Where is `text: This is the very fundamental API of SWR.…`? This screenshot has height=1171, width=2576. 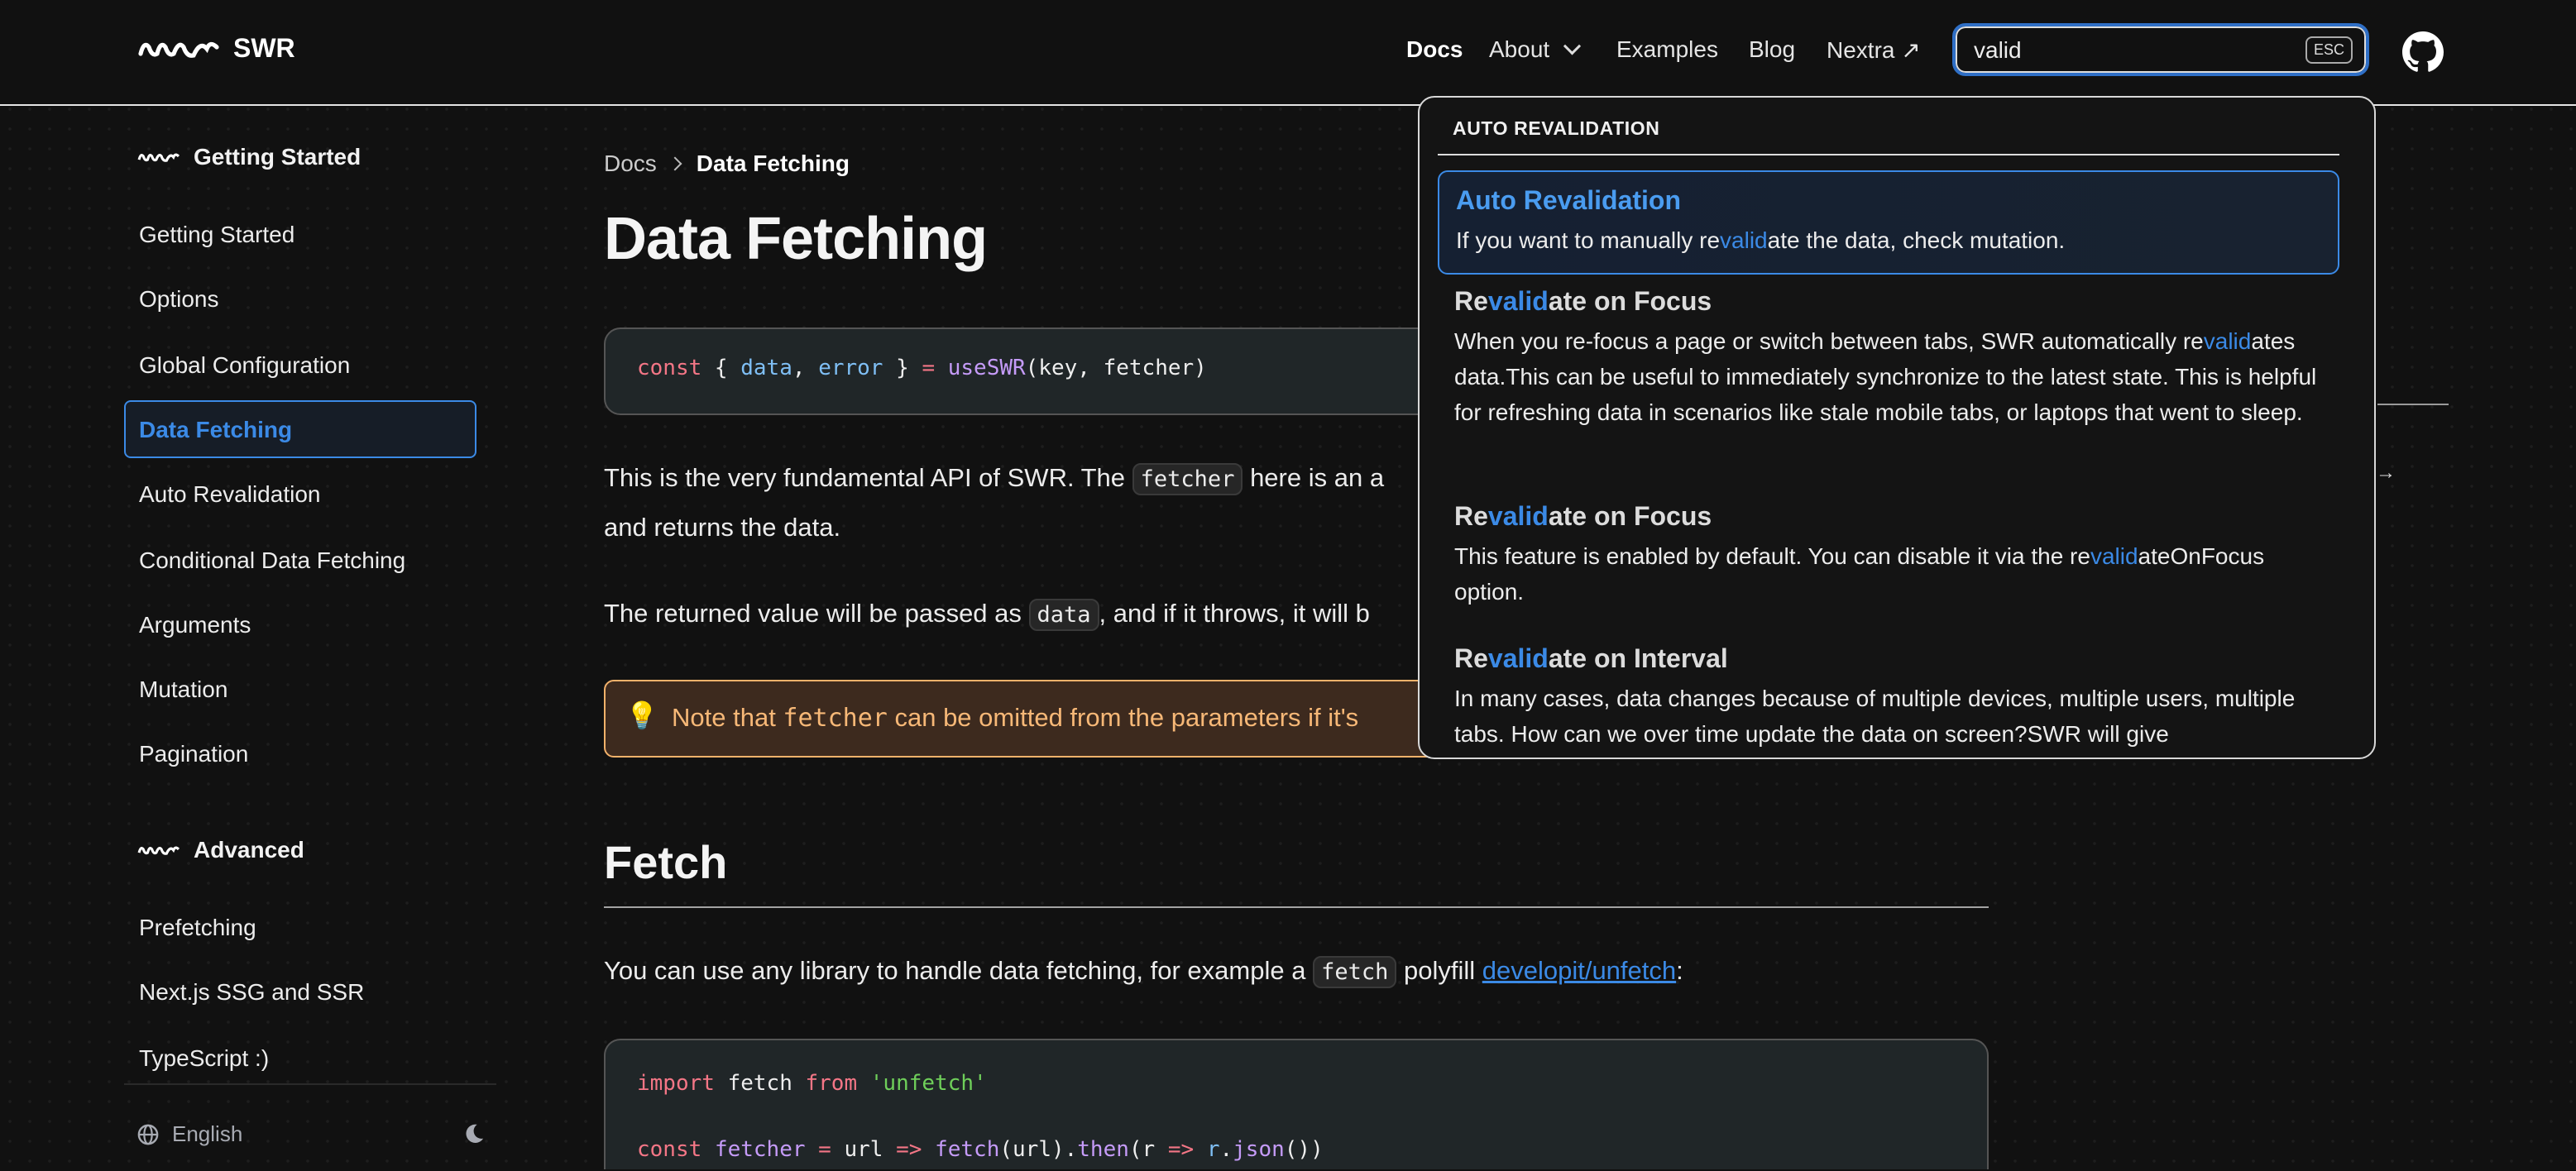
text: This is the very fundamental API of SWR.… is located at coordinates (868, 477).